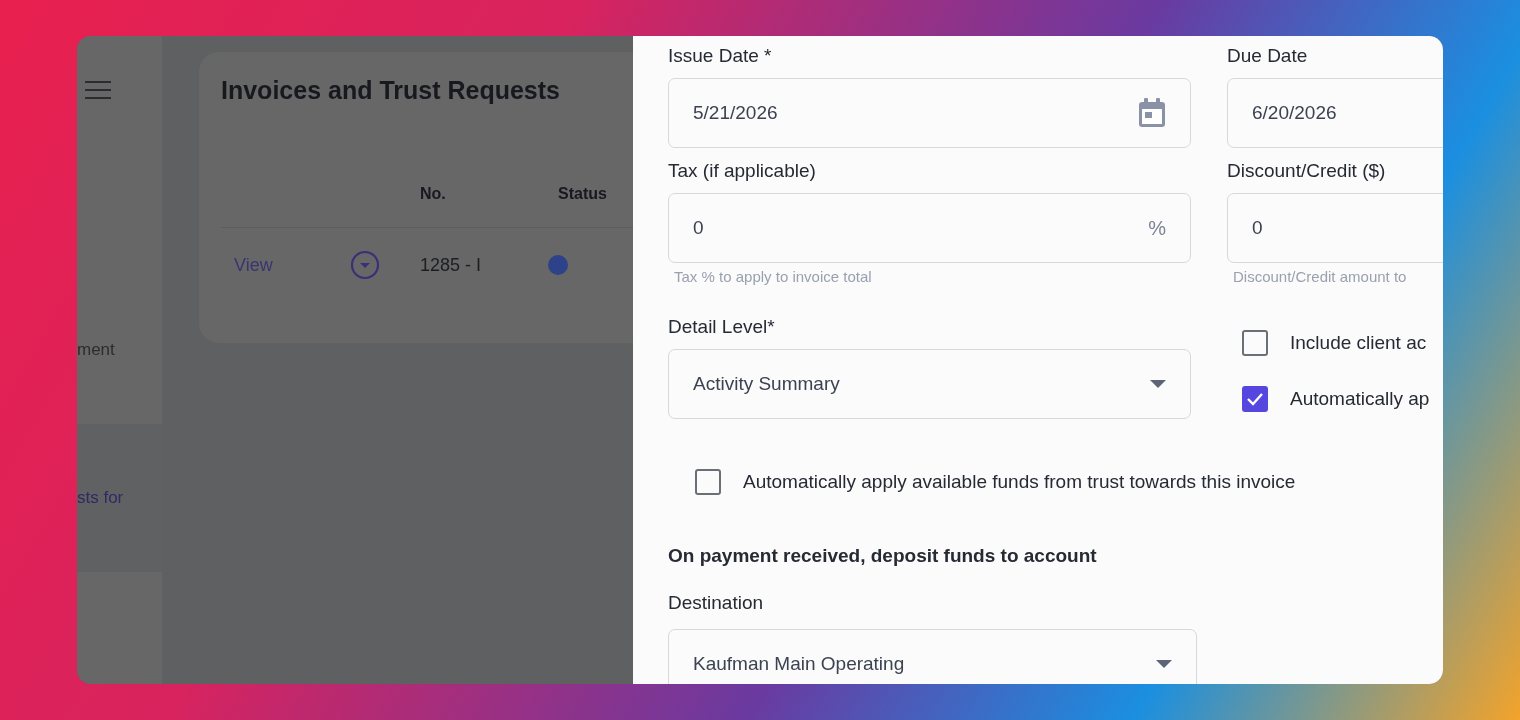 The width and height of the screenshot is (1520, 720). I want to click on detail-level-select: Activity Summary, so click(929, 384).